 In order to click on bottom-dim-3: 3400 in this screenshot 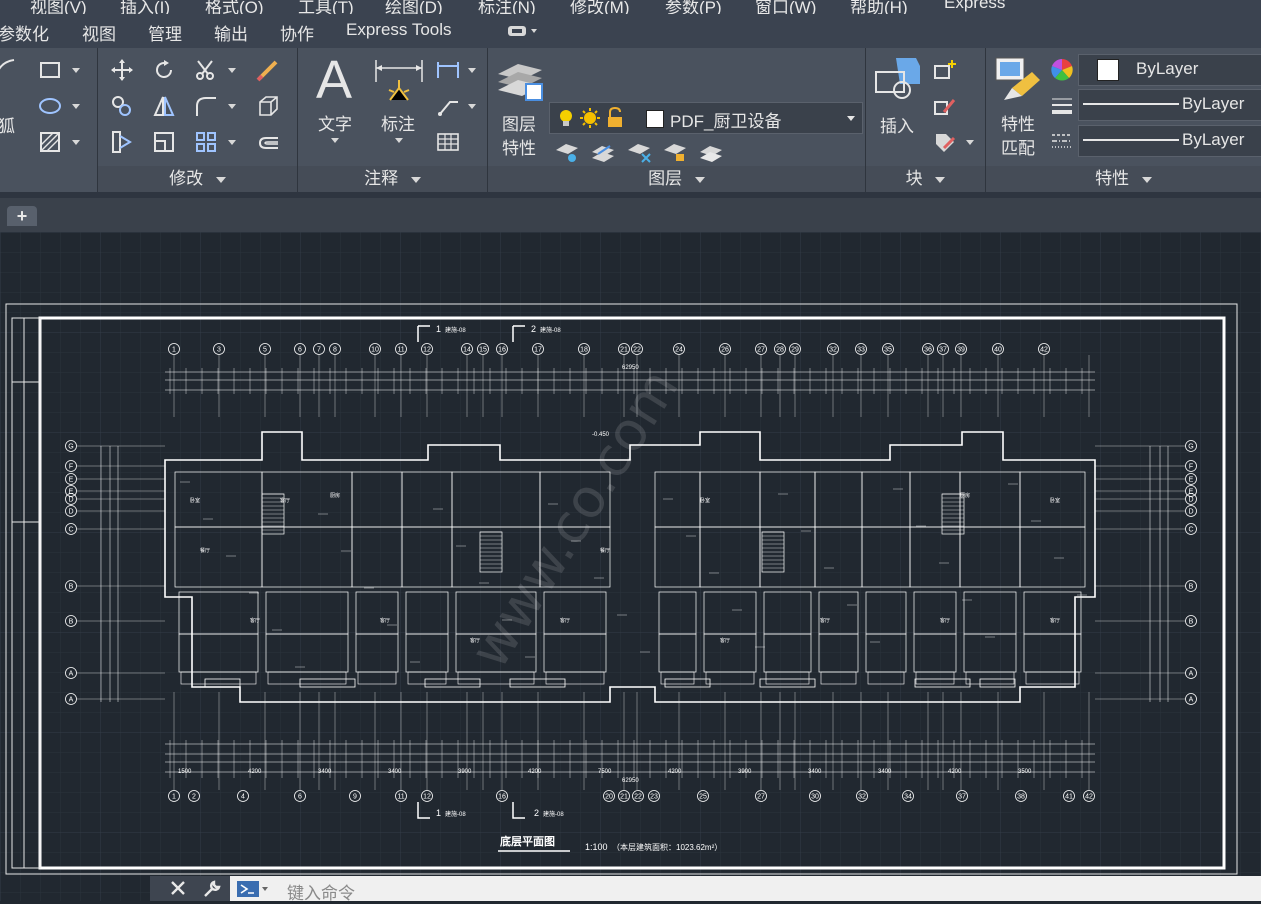, I will do `click(395, 772)`.